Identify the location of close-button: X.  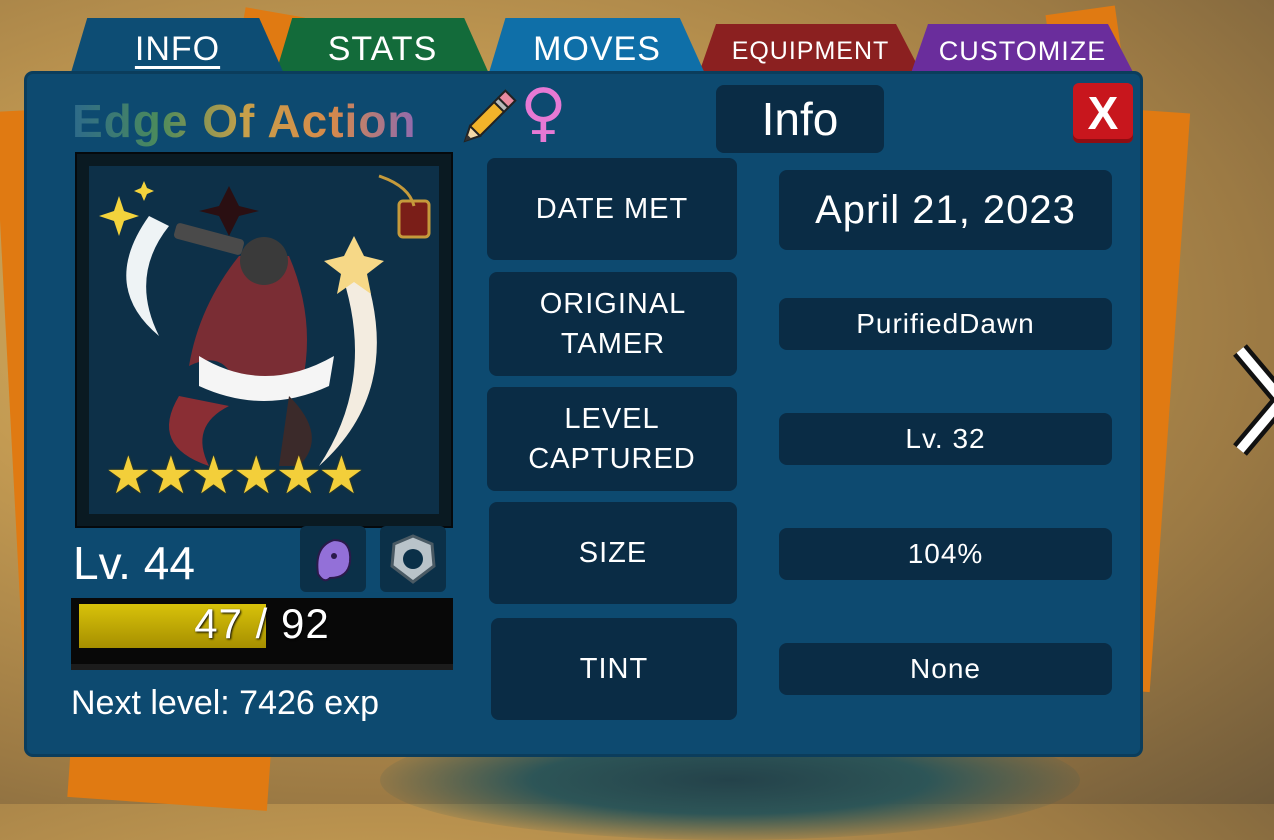
(1103, 113).